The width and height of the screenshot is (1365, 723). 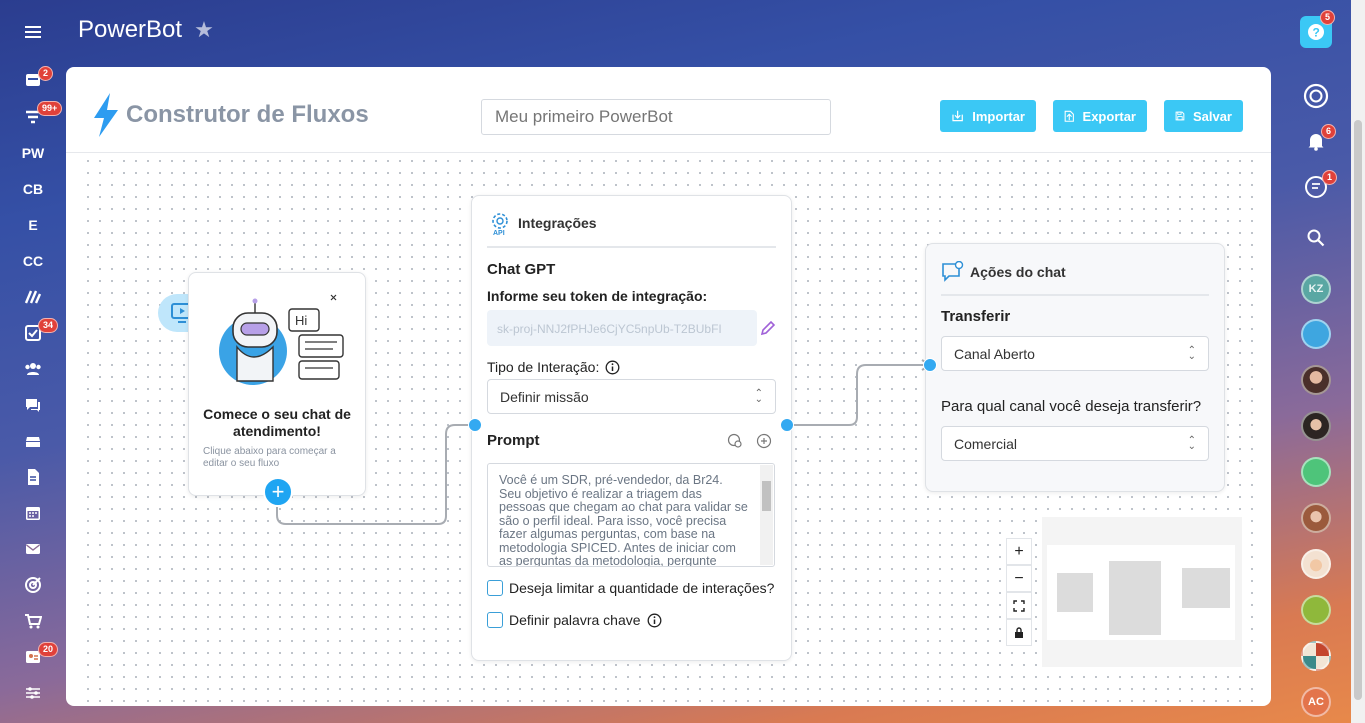 What do you see at coordinates (33, 693) in the screenshot?
I see `settings-icon` at bounding box center [33, 693].